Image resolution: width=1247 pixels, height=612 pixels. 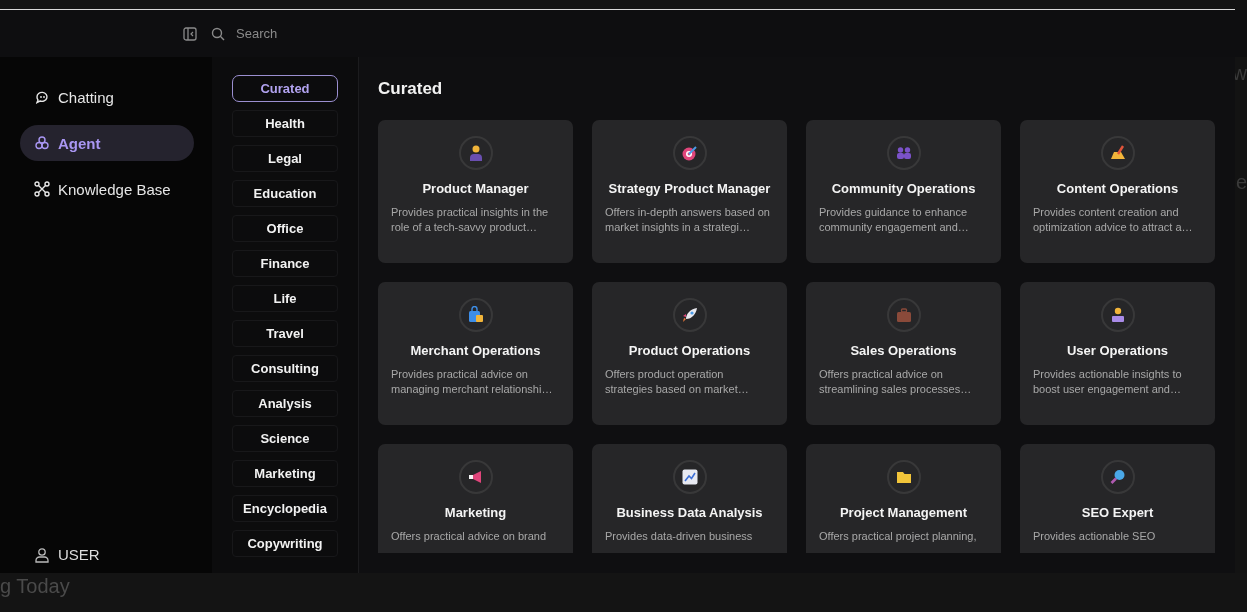 I want to click on target-icon, so click(x=689, y=153).